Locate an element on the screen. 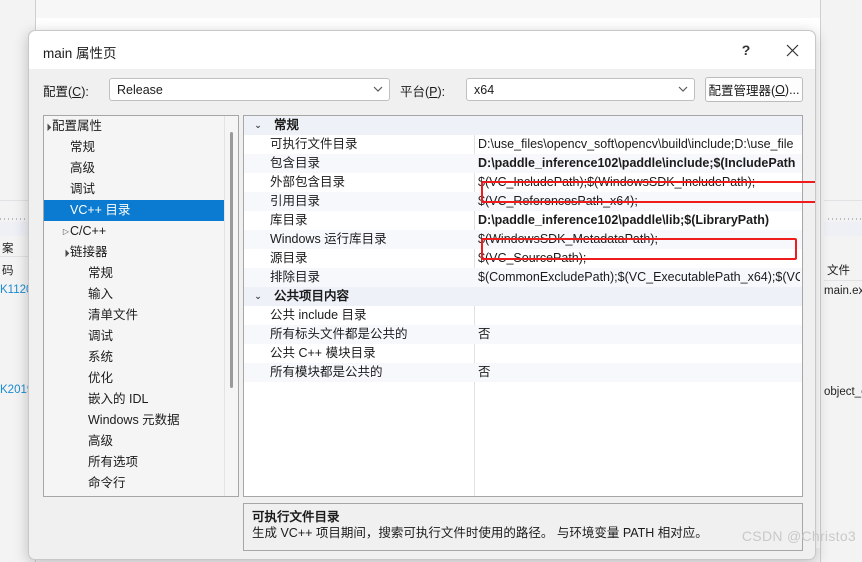 This screenshot has width=862, height=562. grid-property-value: $(VC_ReferencesPath_x64); is located at coordinates (639, 201).